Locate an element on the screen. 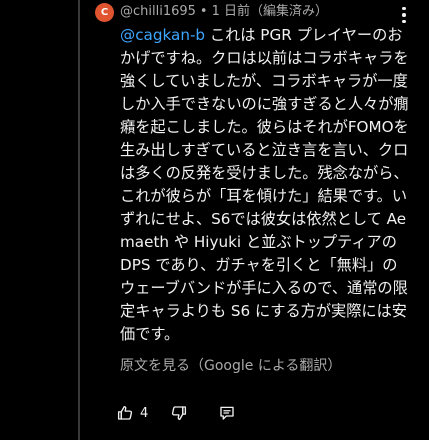 The height and width of the screenshot is (440, 429). more-vert-icon is located at coordinates (404, 15).